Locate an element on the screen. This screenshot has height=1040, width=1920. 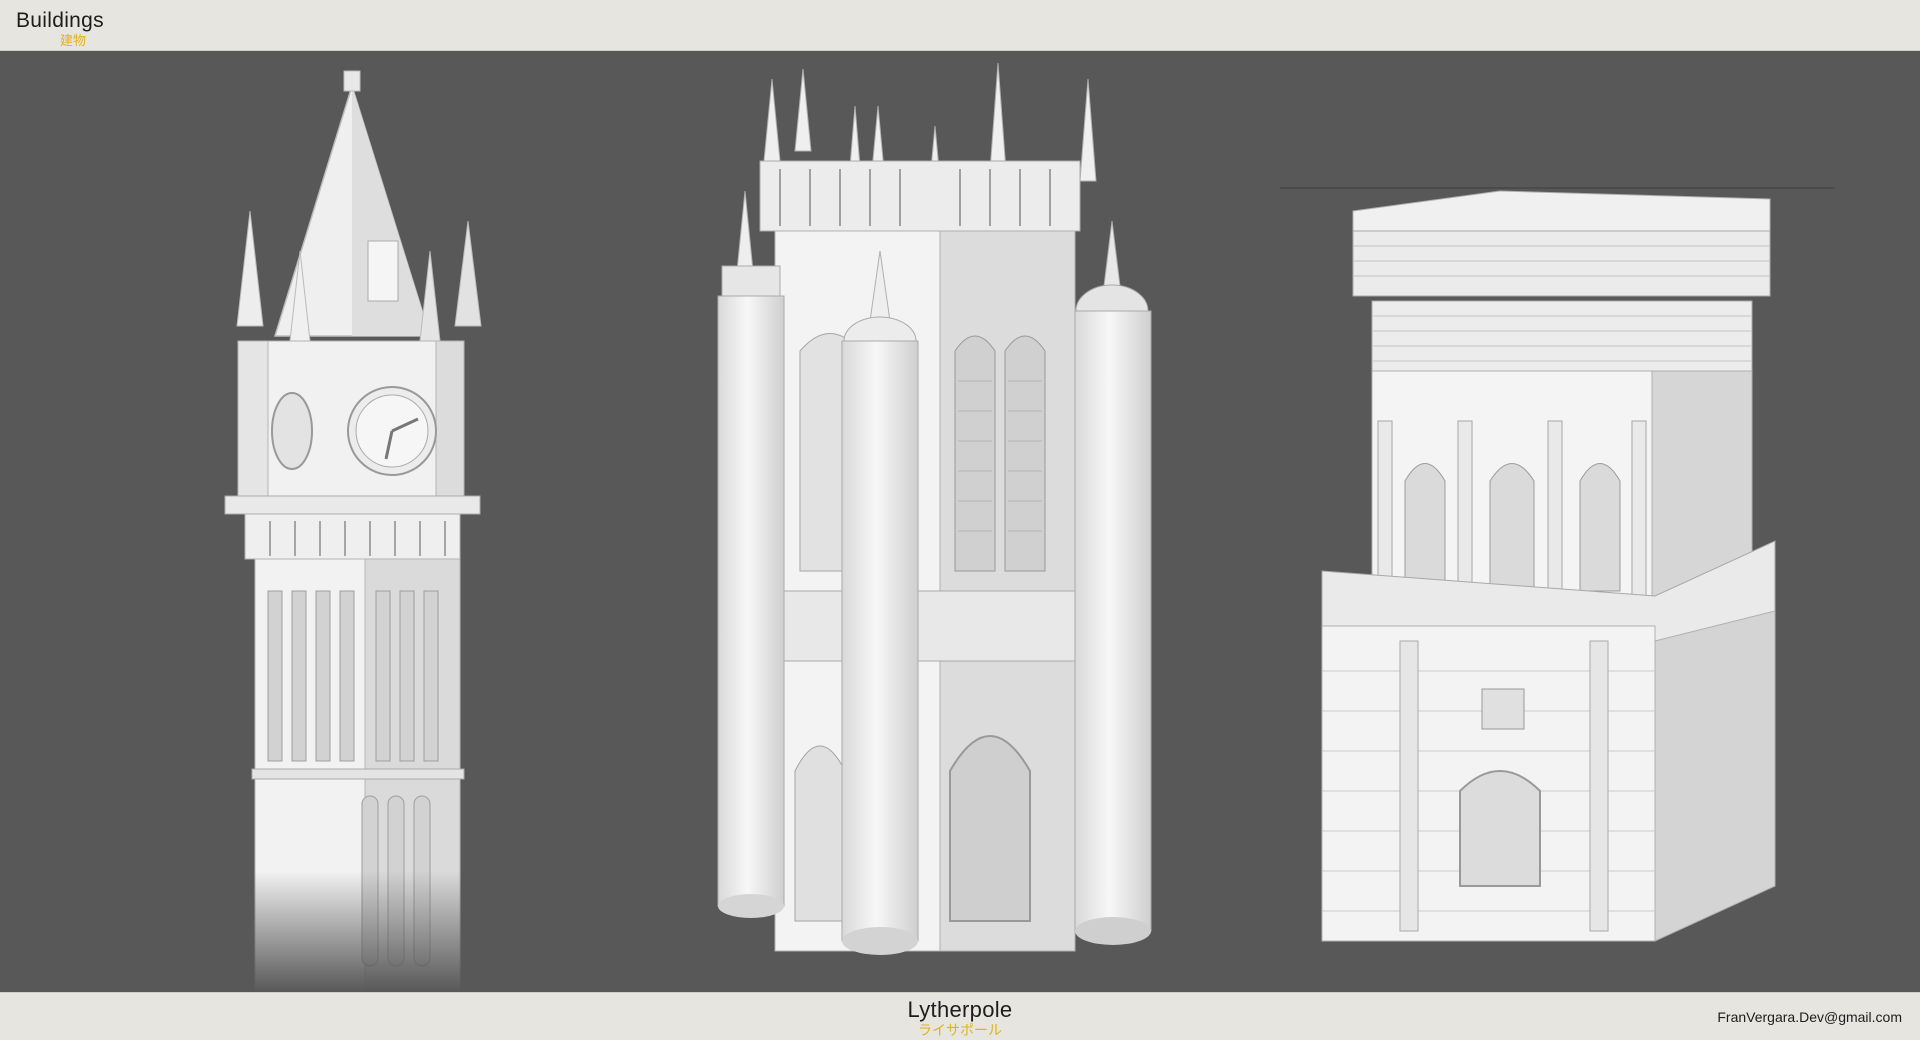
clock-tower-model is located at coordinates (353, 531).